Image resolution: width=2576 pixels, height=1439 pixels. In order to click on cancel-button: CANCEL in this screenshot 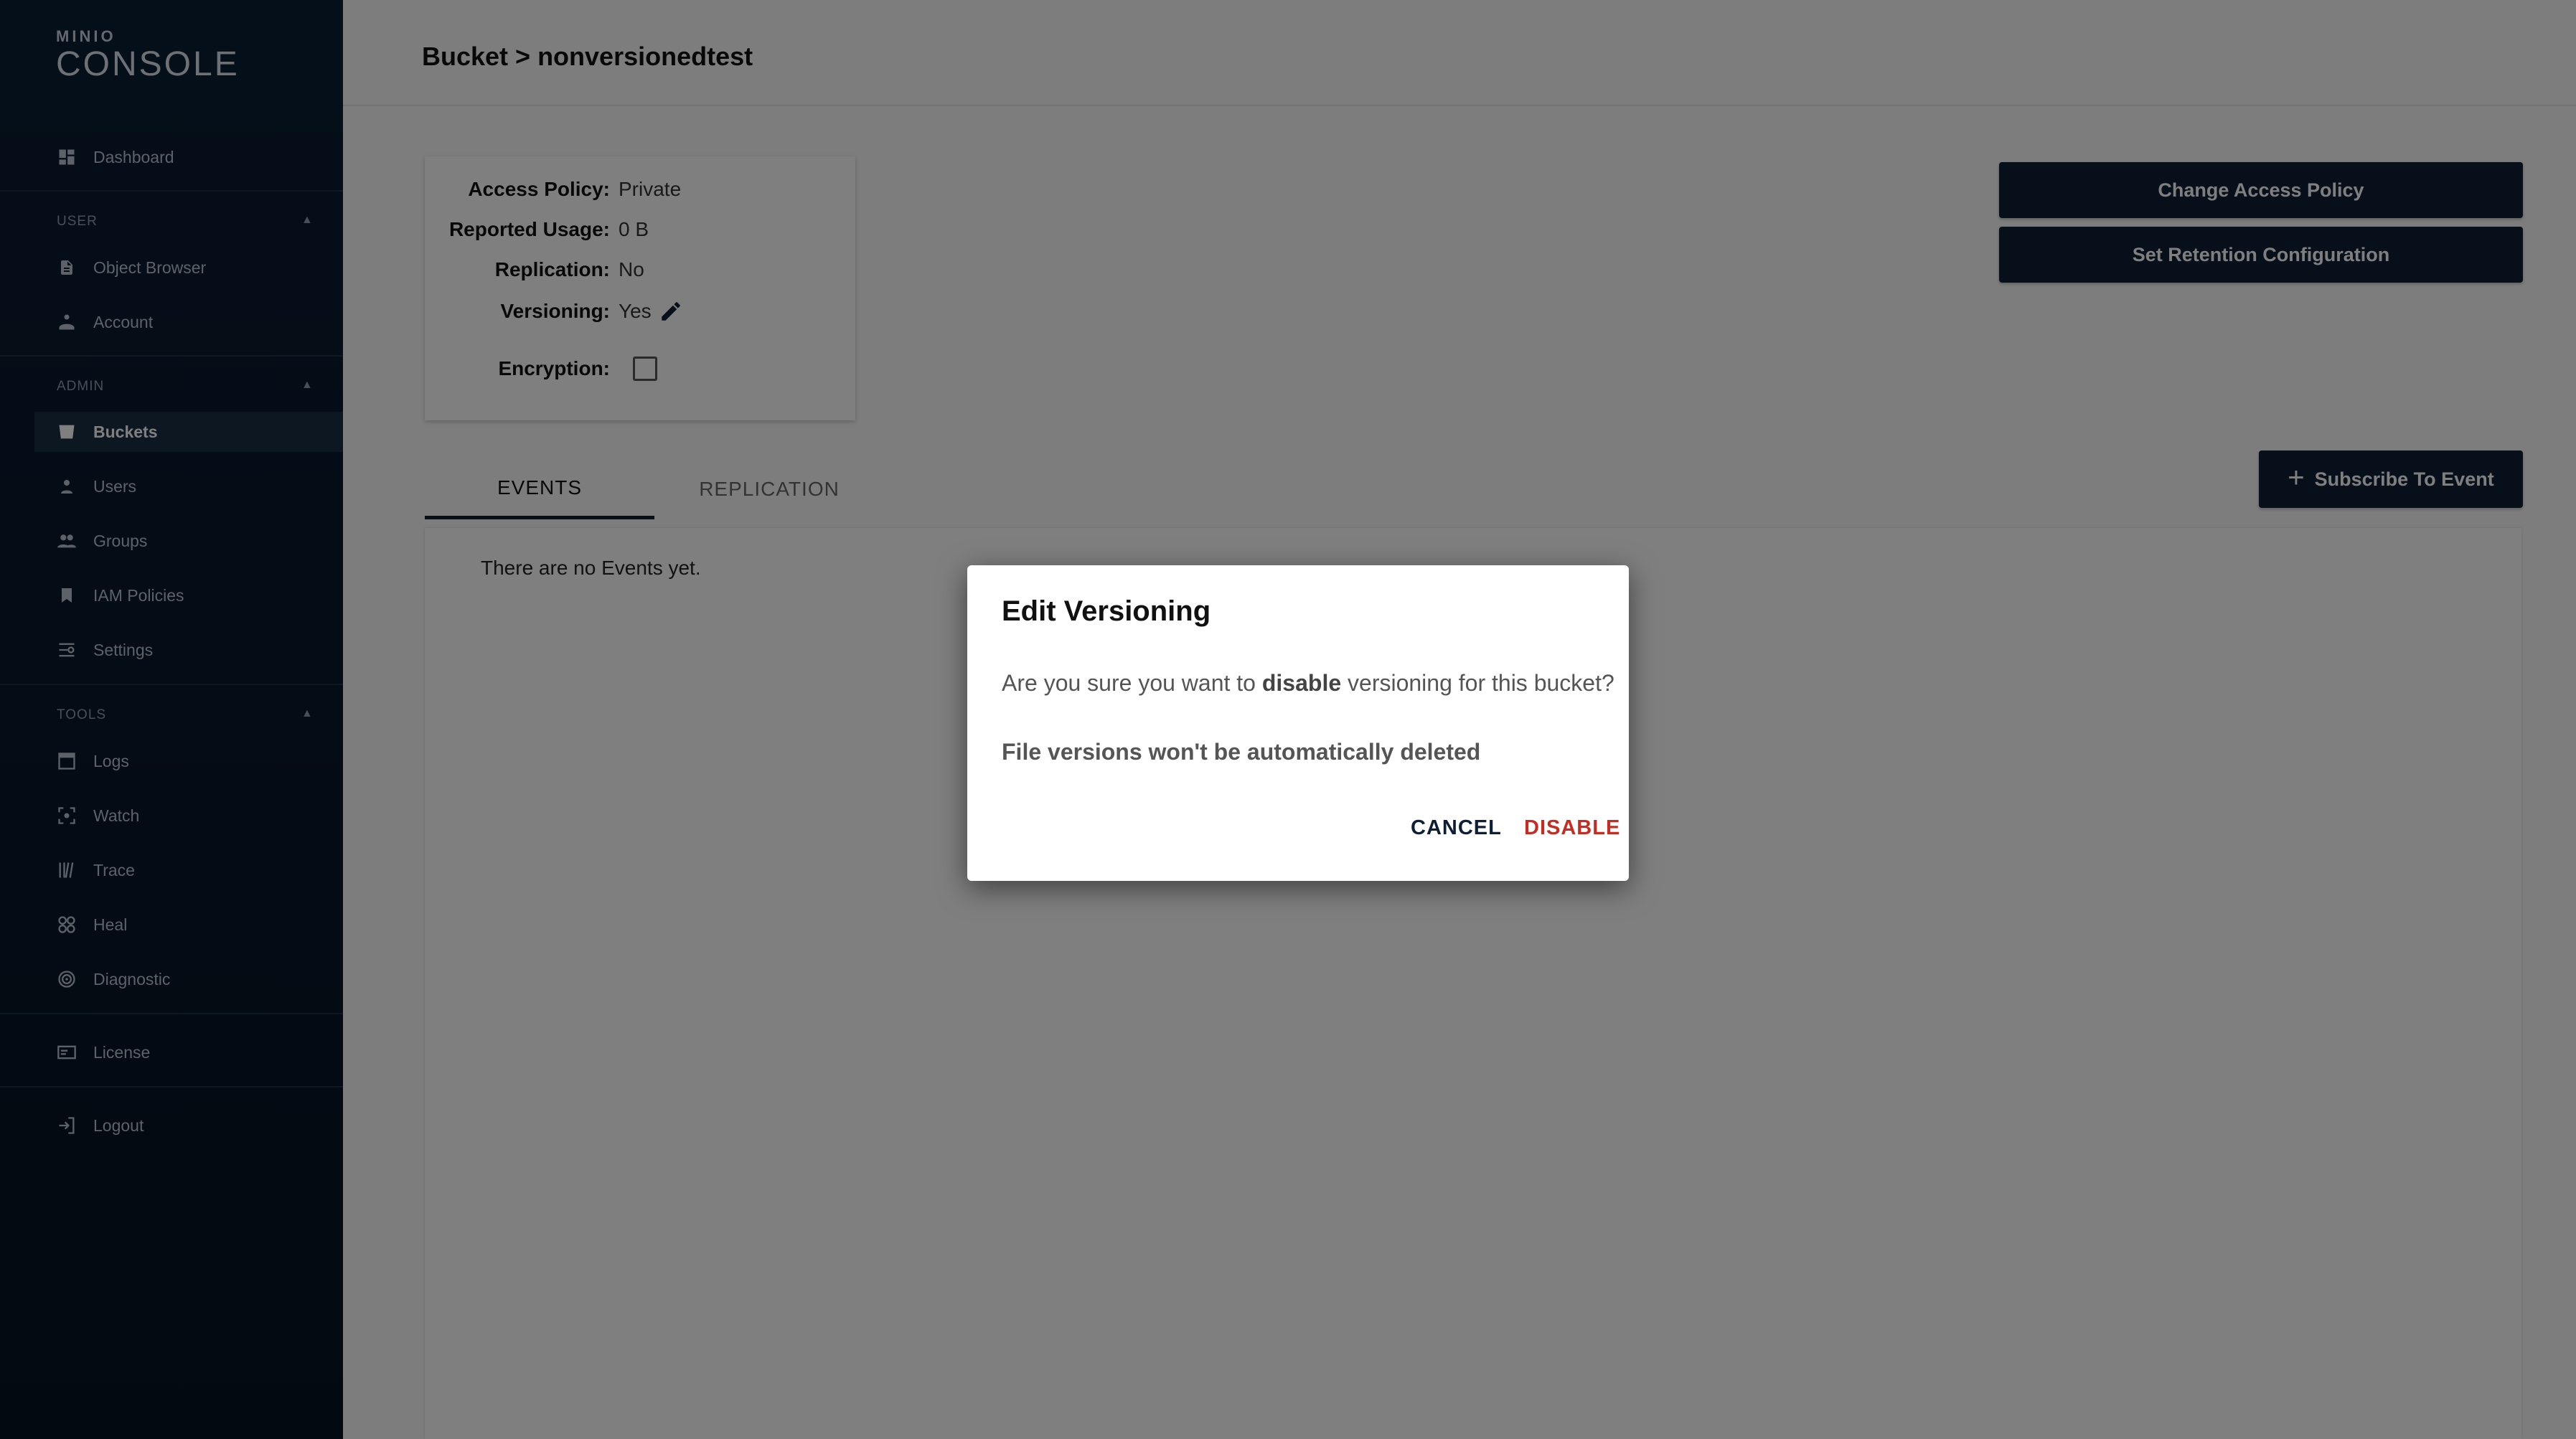, I will do `click(1456, 828)`.